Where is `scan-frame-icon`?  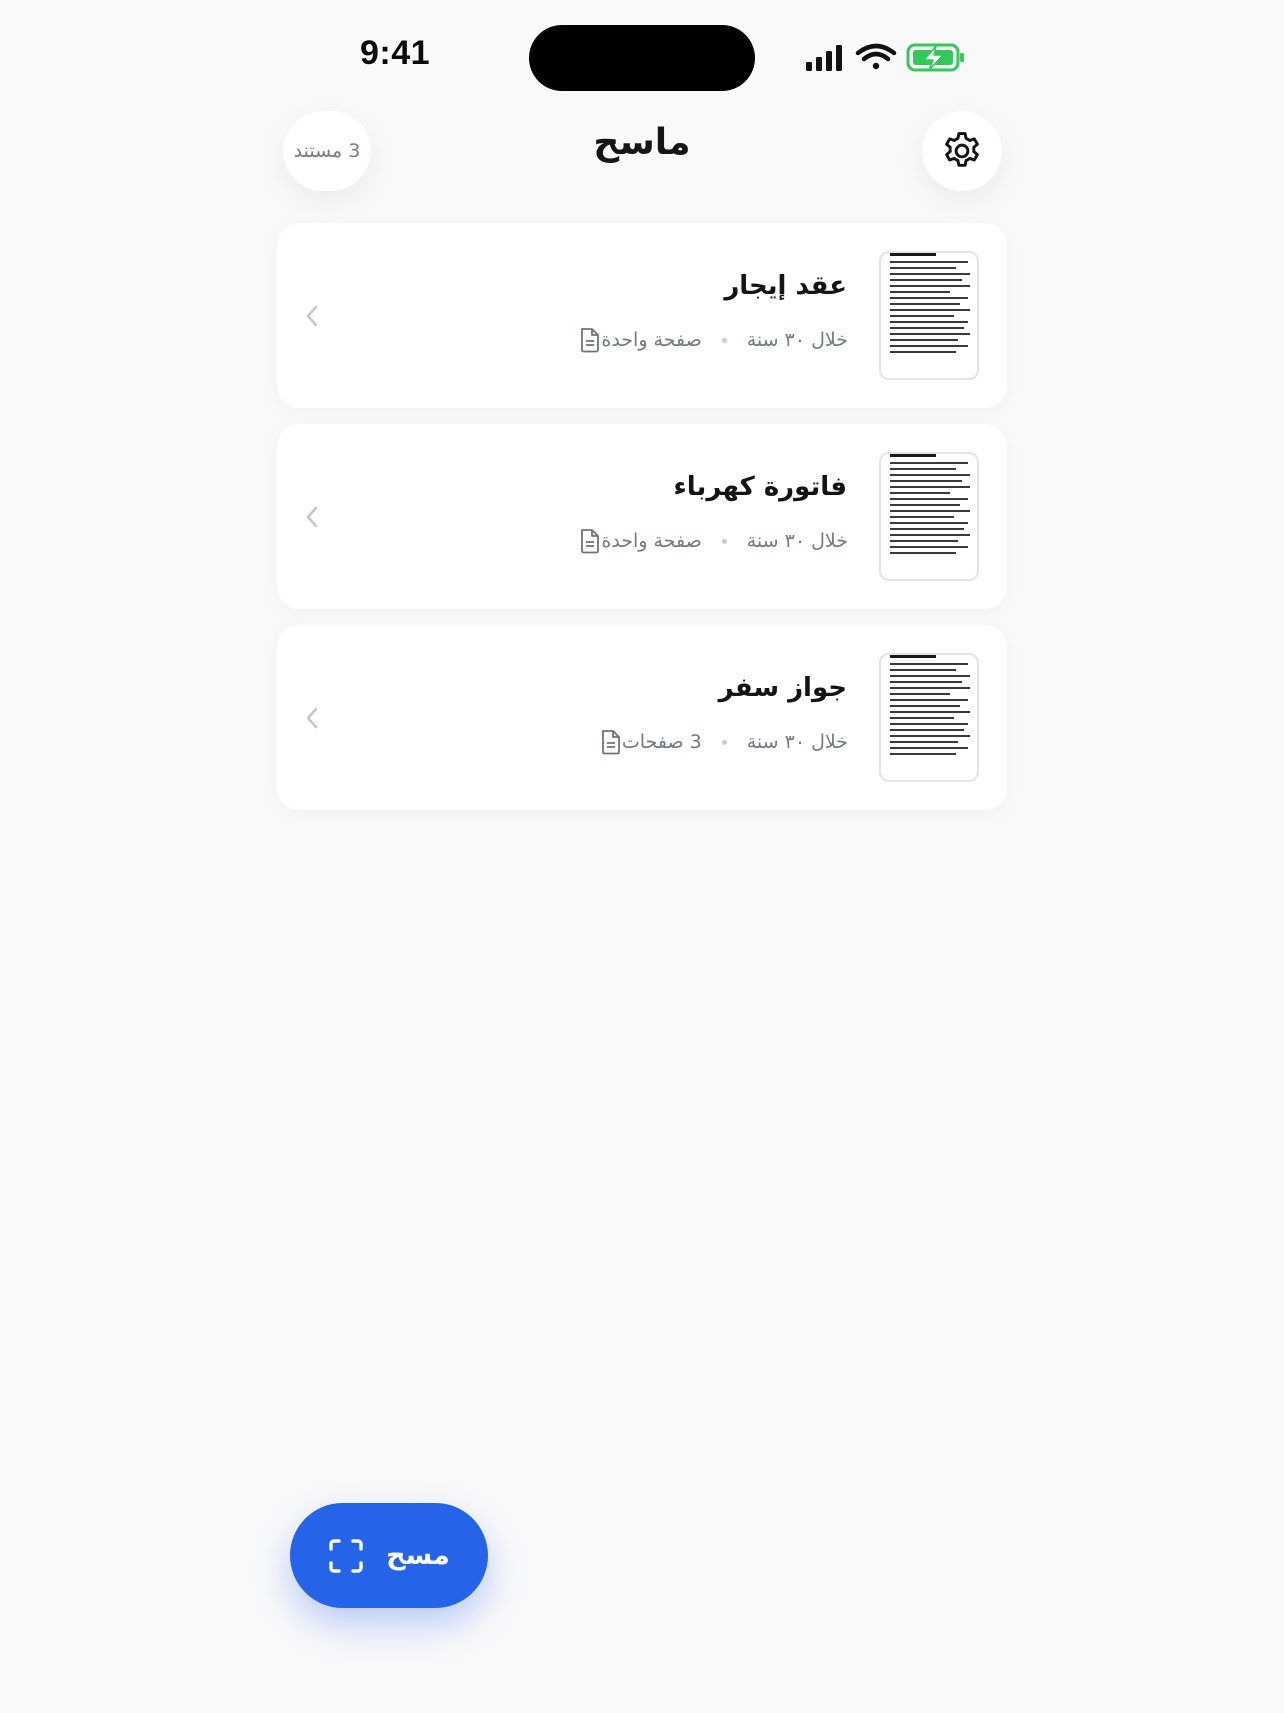
scan-frame-icon is located at coordinates (346, 1556).